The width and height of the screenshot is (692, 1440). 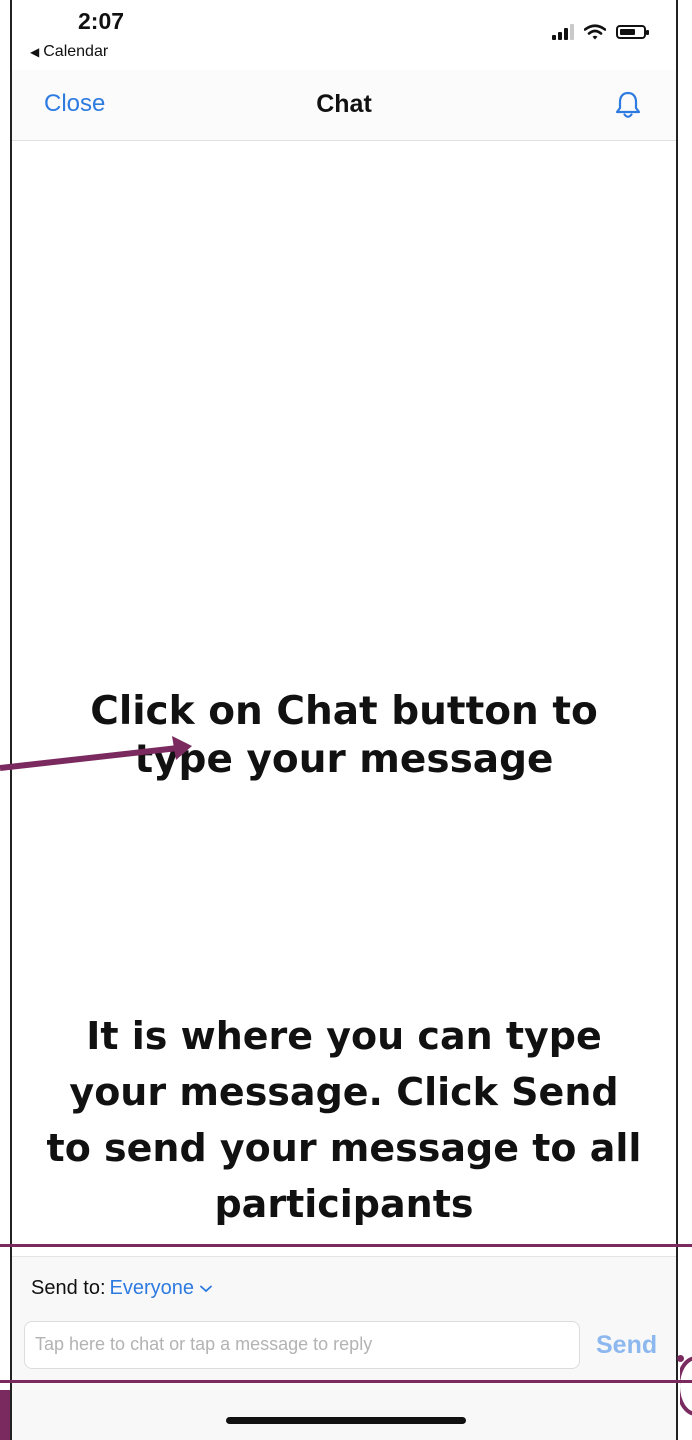 I want to click on annotation-underline-top, so click(x=346, y=1245).